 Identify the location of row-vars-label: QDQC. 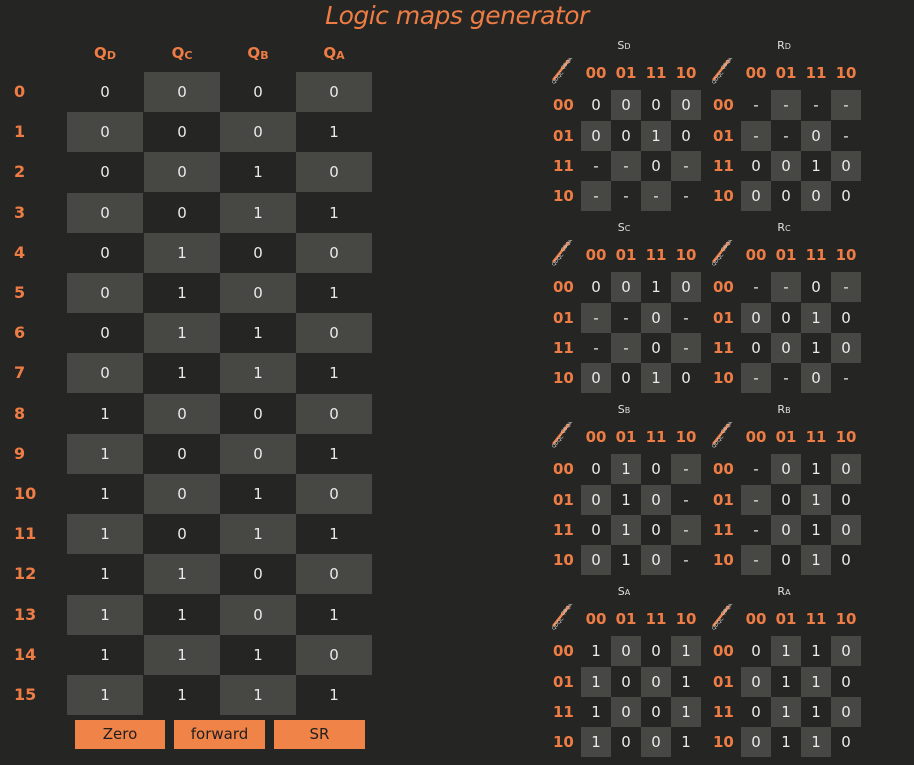
(558, 259).